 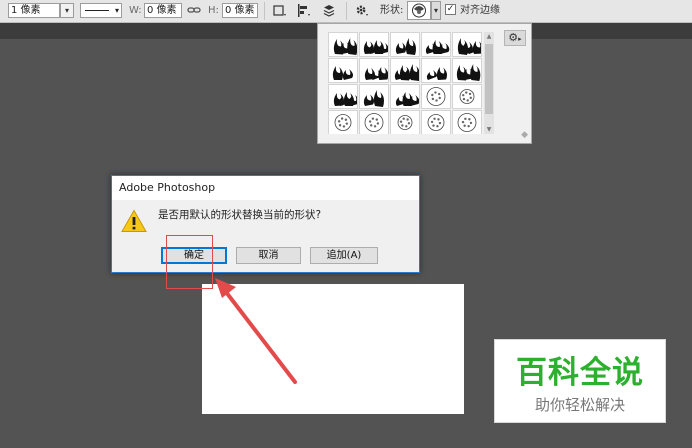 I want to click on dialog-message: 是否用默认的形状替换当前的形状?, so click(x=240, y=215).